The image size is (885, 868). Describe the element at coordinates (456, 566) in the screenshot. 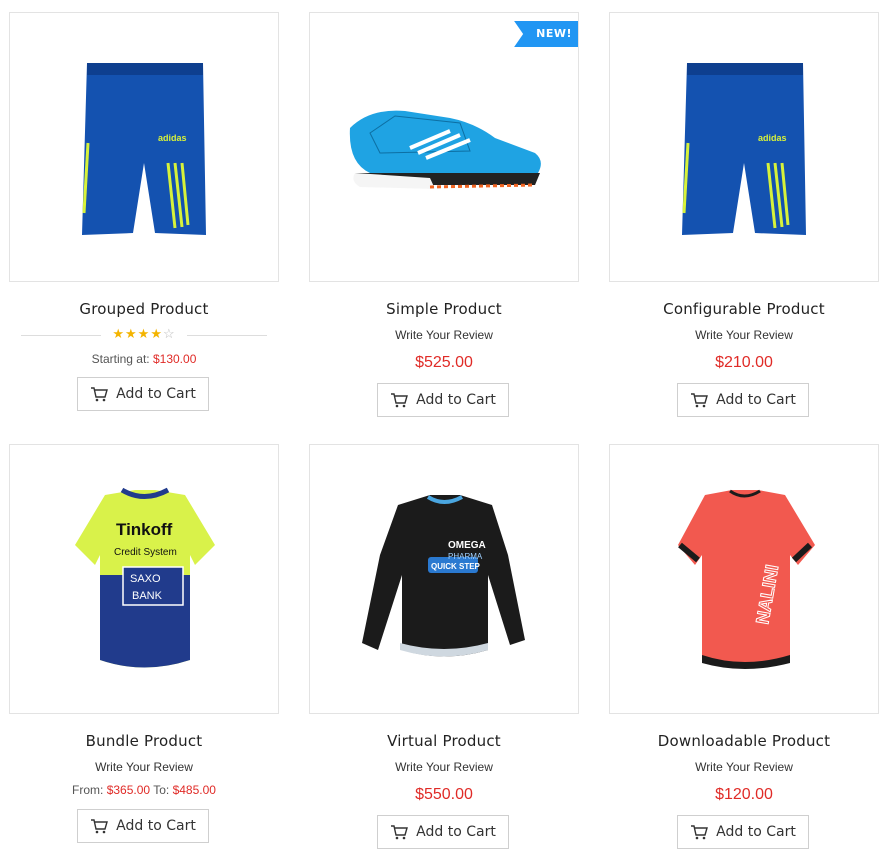

I see `jersey-text: QUICK STEP` at that location.